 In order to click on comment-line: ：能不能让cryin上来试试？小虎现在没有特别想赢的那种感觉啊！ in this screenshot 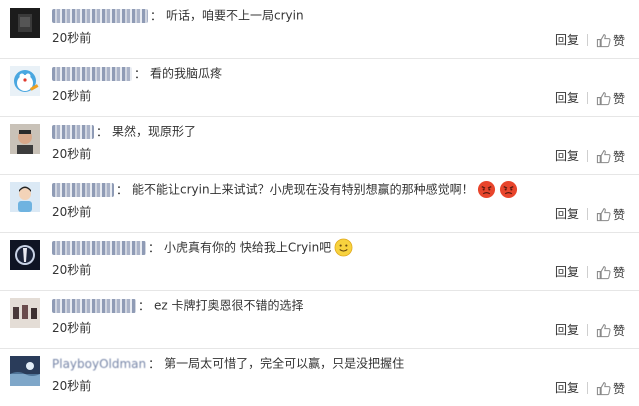, I will do `click(285, 189)`.